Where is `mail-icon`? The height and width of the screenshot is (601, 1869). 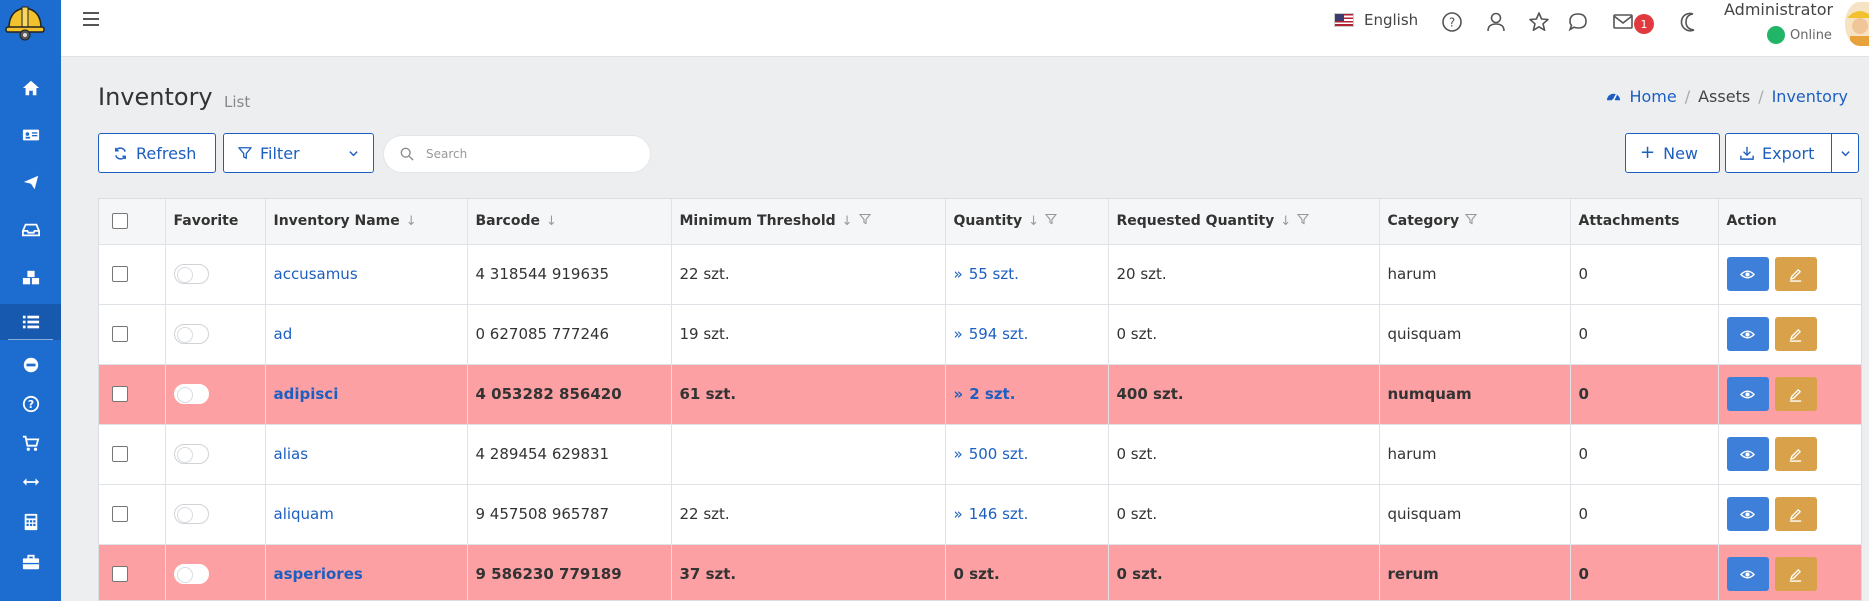
mail-icon is located at coordinates (1623, 22).